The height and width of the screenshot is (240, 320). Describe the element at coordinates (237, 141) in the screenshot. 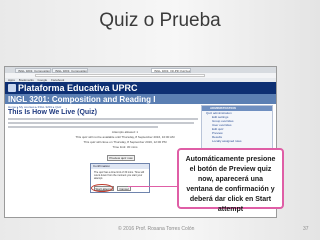

I see `sidebar-item: Locally assigned roles` at that location.